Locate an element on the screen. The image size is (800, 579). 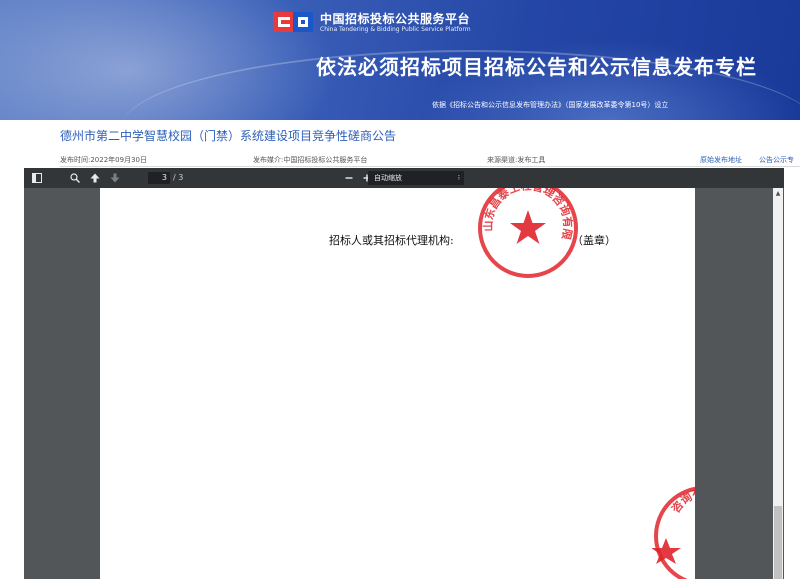
minus-icon is located at coordinates (349, 178).